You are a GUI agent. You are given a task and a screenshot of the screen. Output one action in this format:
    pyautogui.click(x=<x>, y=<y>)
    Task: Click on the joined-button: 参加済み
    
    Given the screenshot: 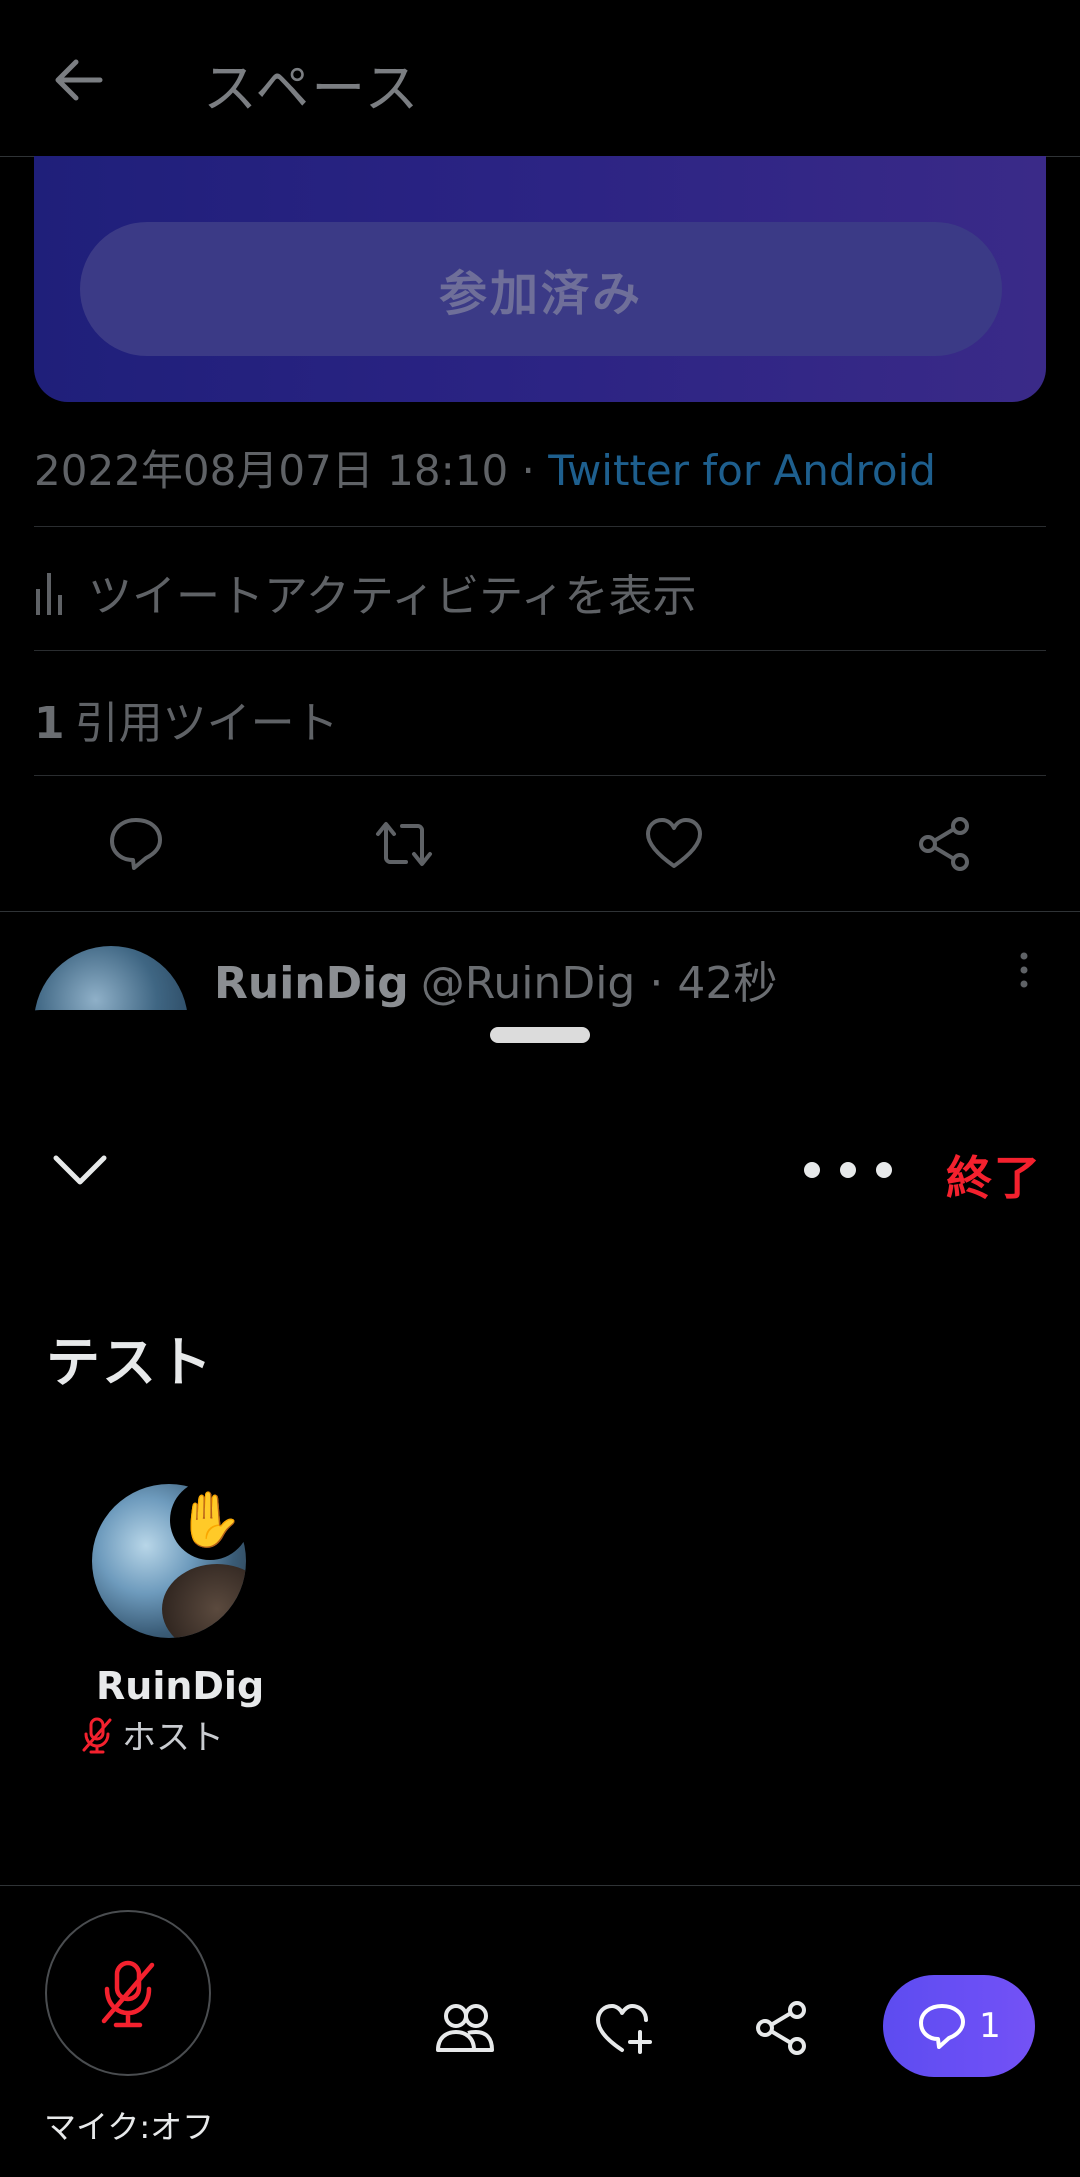 What is the action you would take?
    pyautogui.click(x=541, y=289)
    